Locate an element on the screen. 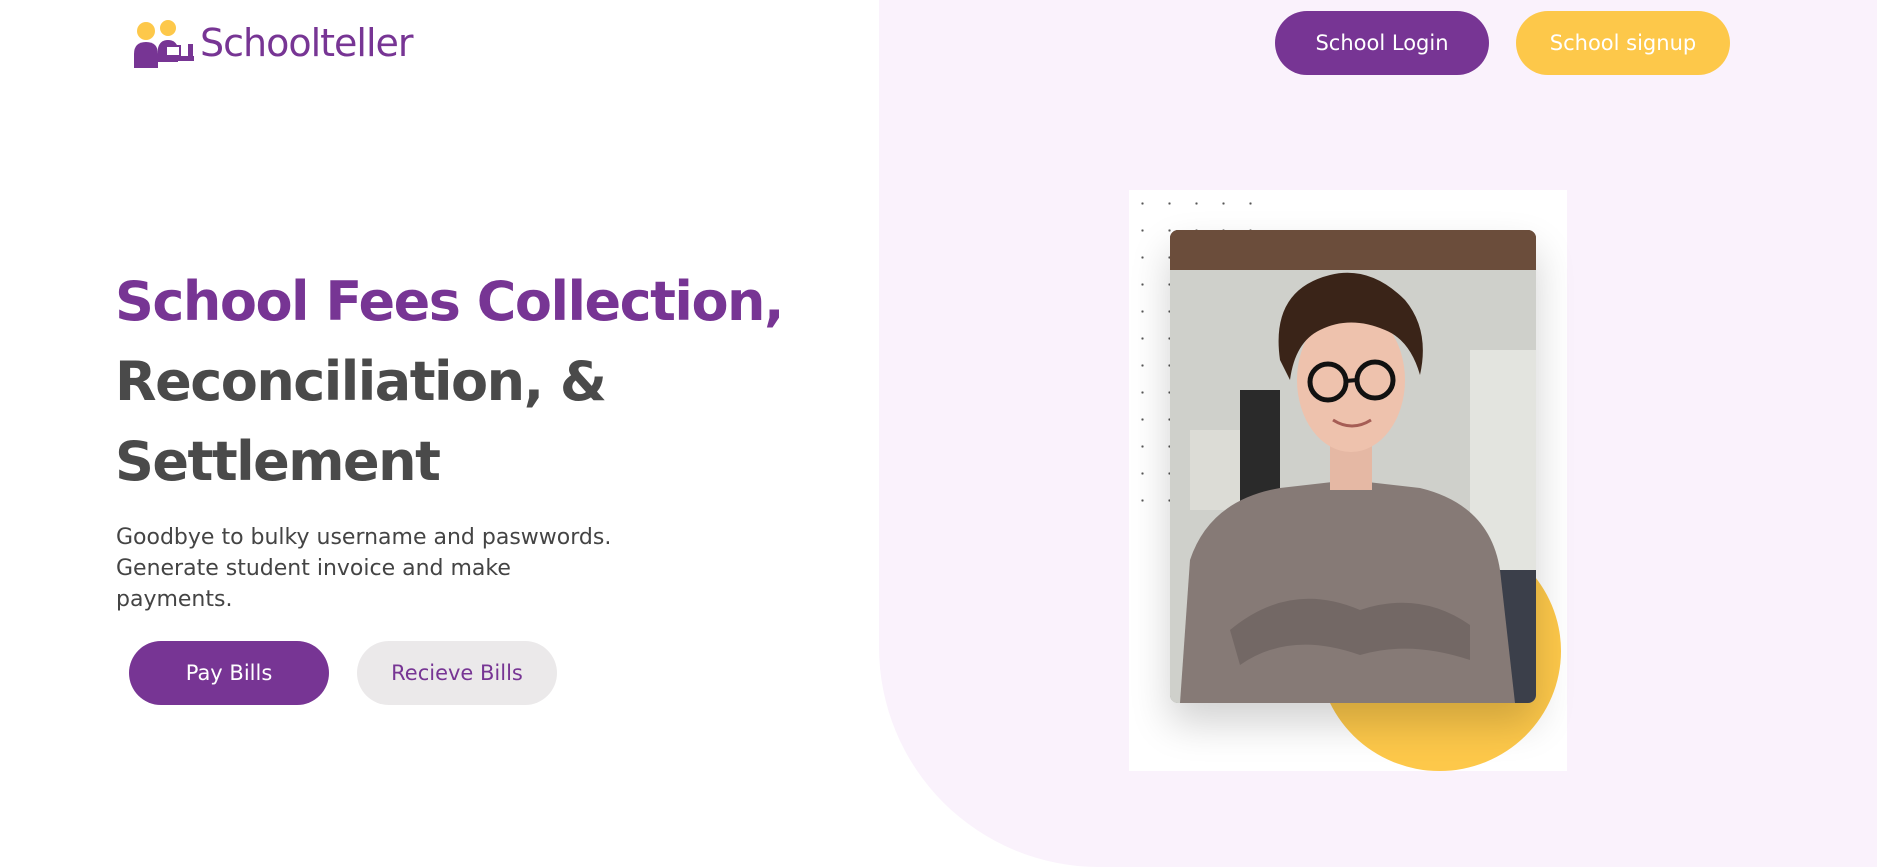  woman-portrait-image is located at coordinates (1353, 466).